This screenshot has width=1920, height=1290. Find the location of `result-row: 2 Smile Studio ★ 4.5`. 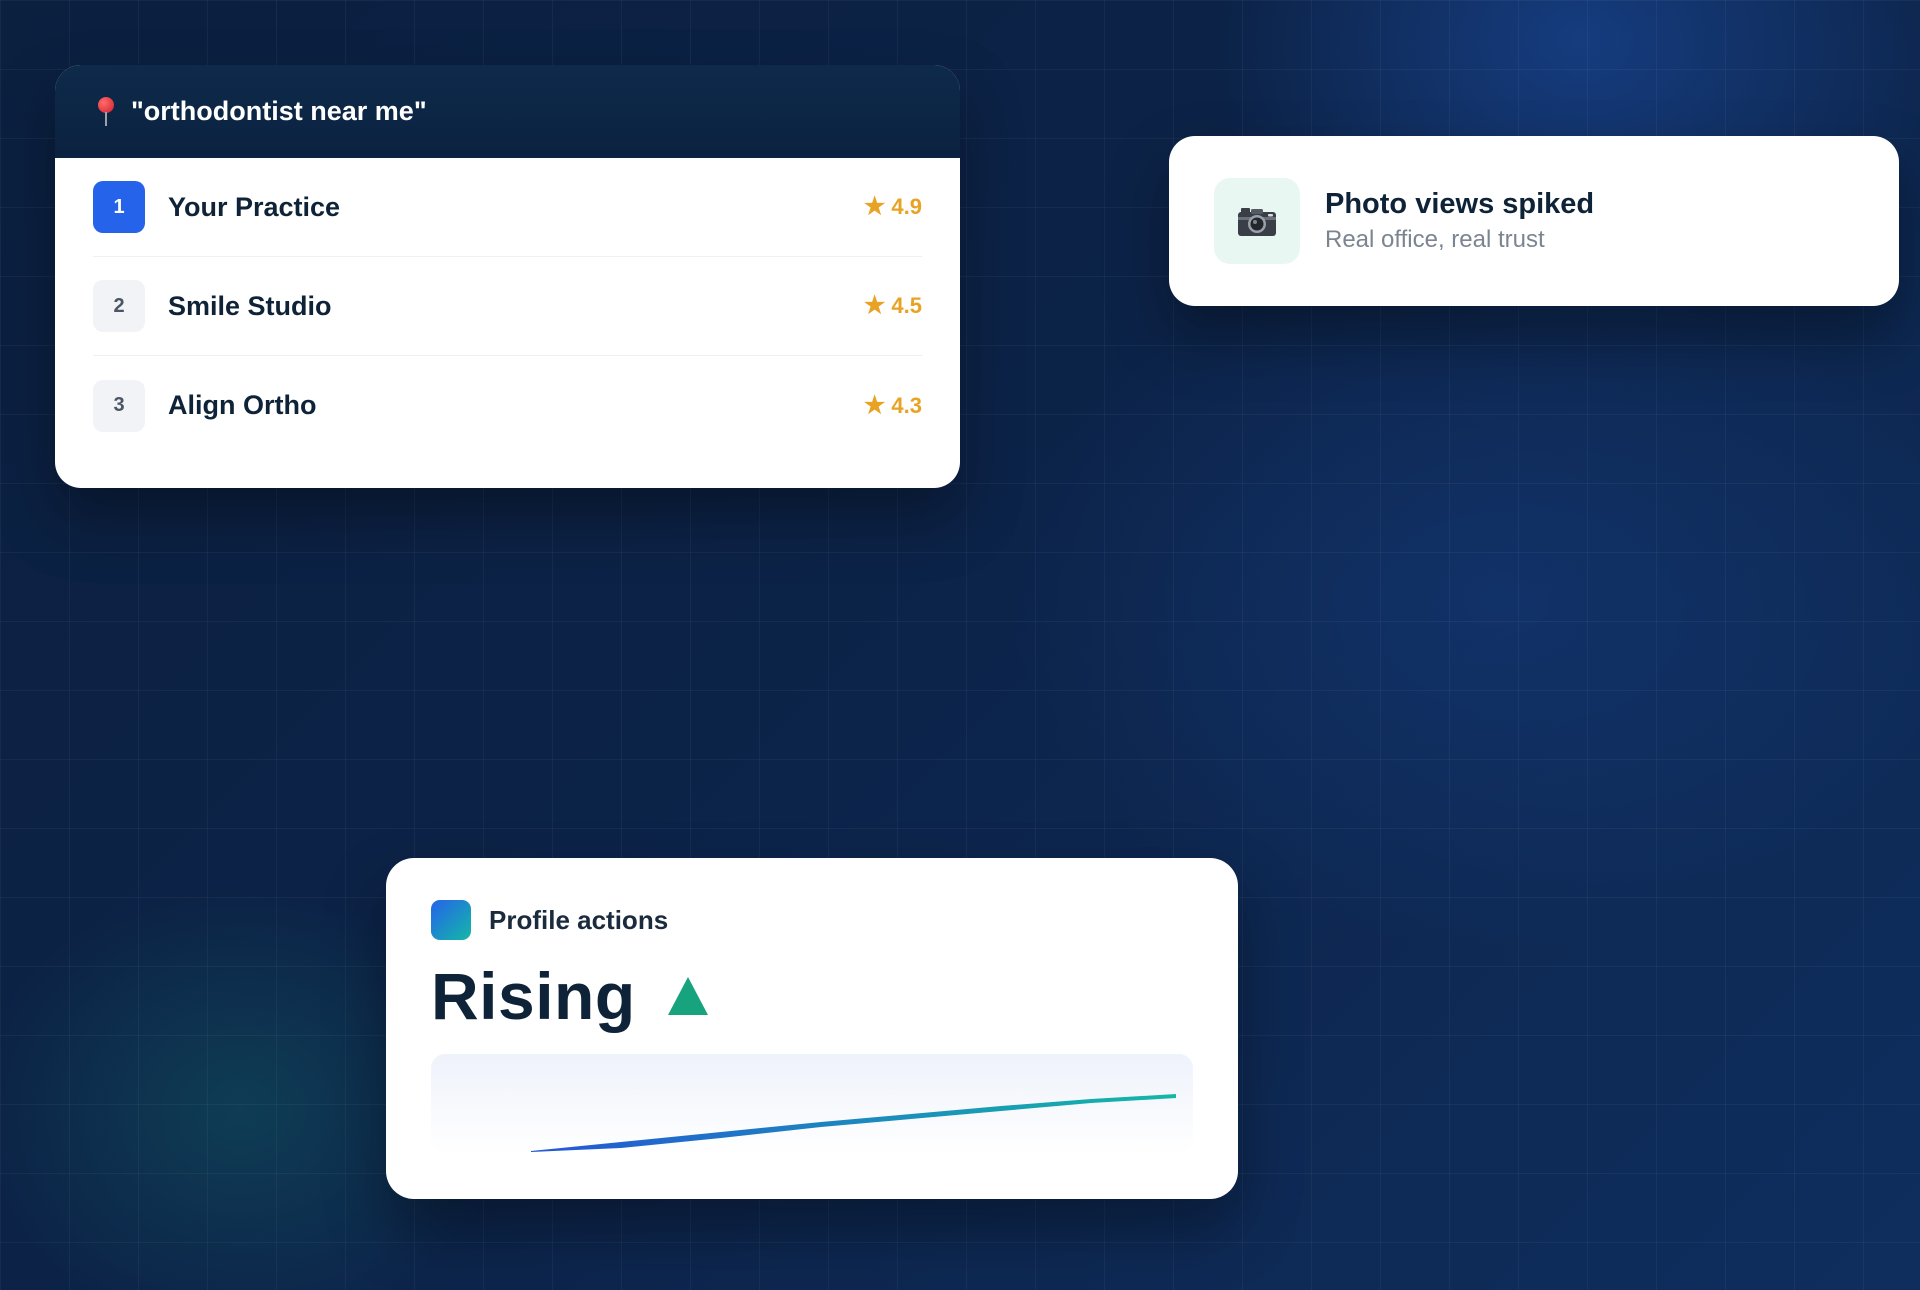

result-row: 2 Smile Studio ★ 4.5 is located at coordinates (507, 306).